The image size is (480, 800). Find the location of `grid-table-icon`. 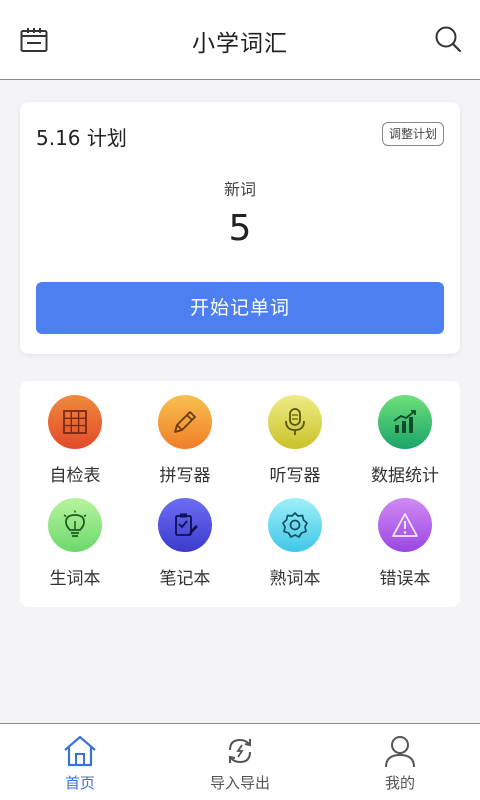

grid-table-icon is located at coordinates (75, 422).